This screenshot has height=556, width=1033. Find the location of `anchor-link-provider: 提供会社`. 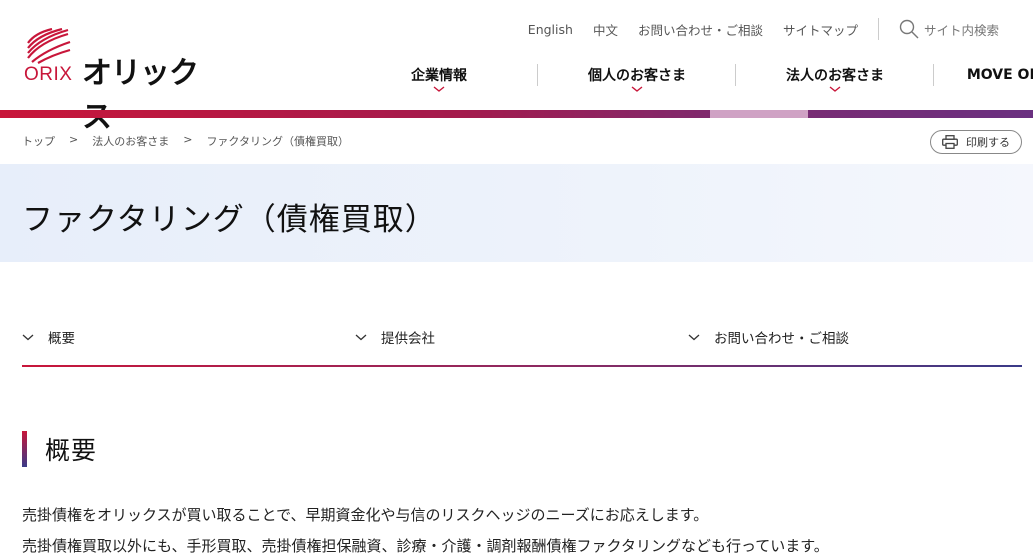

anchor-link-provider: 提供会社 is located at coordinates (521, 337).